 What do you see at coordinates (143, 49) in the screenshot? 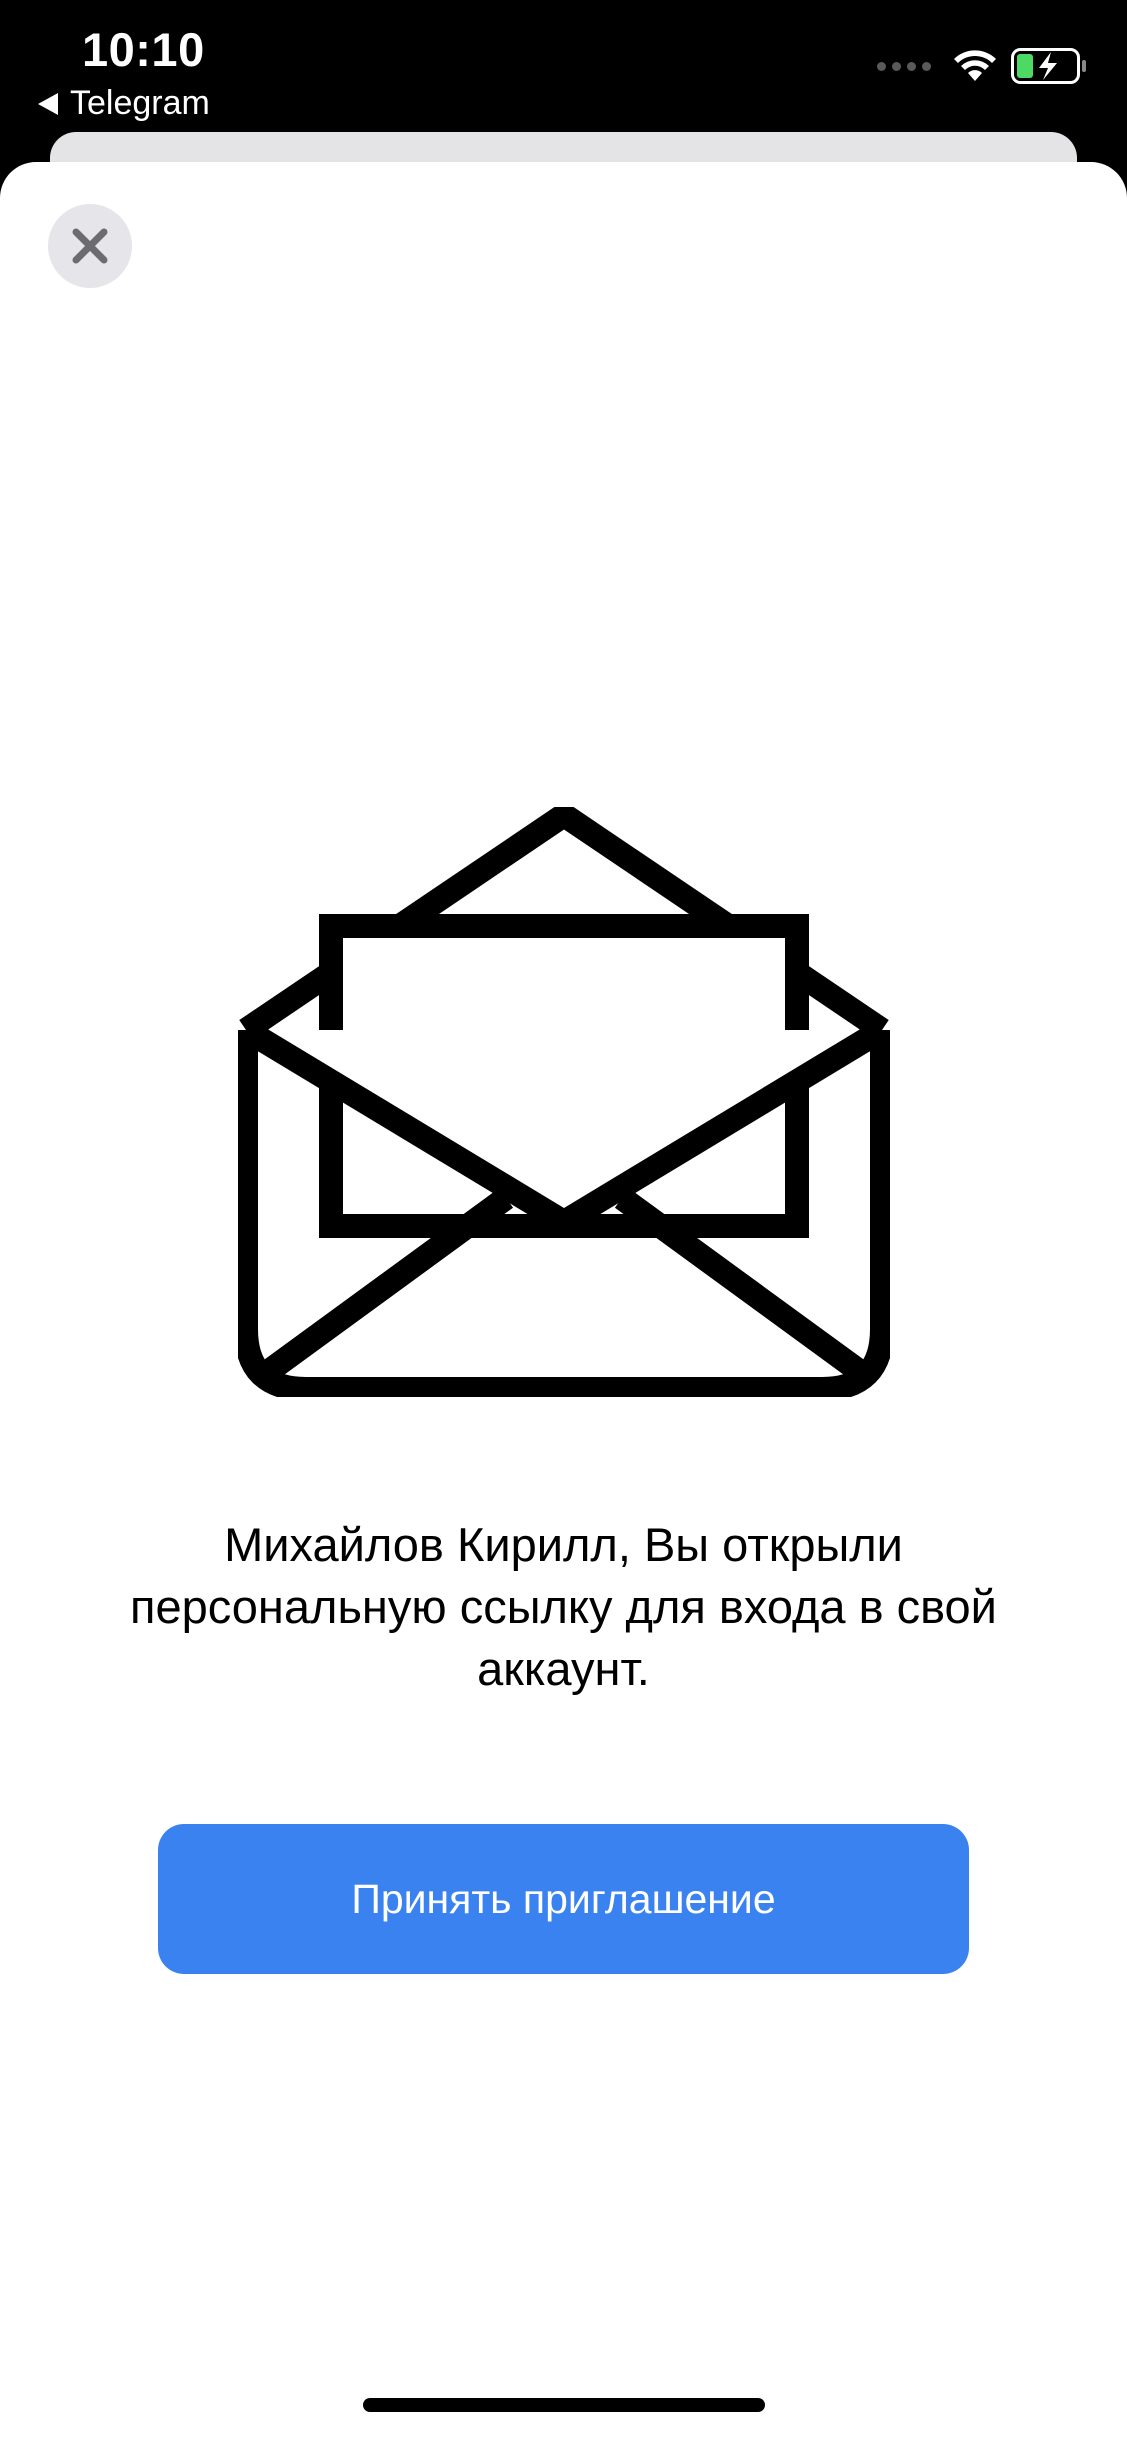
I see `status-time: 10:10` at bounding box center [143, 49].